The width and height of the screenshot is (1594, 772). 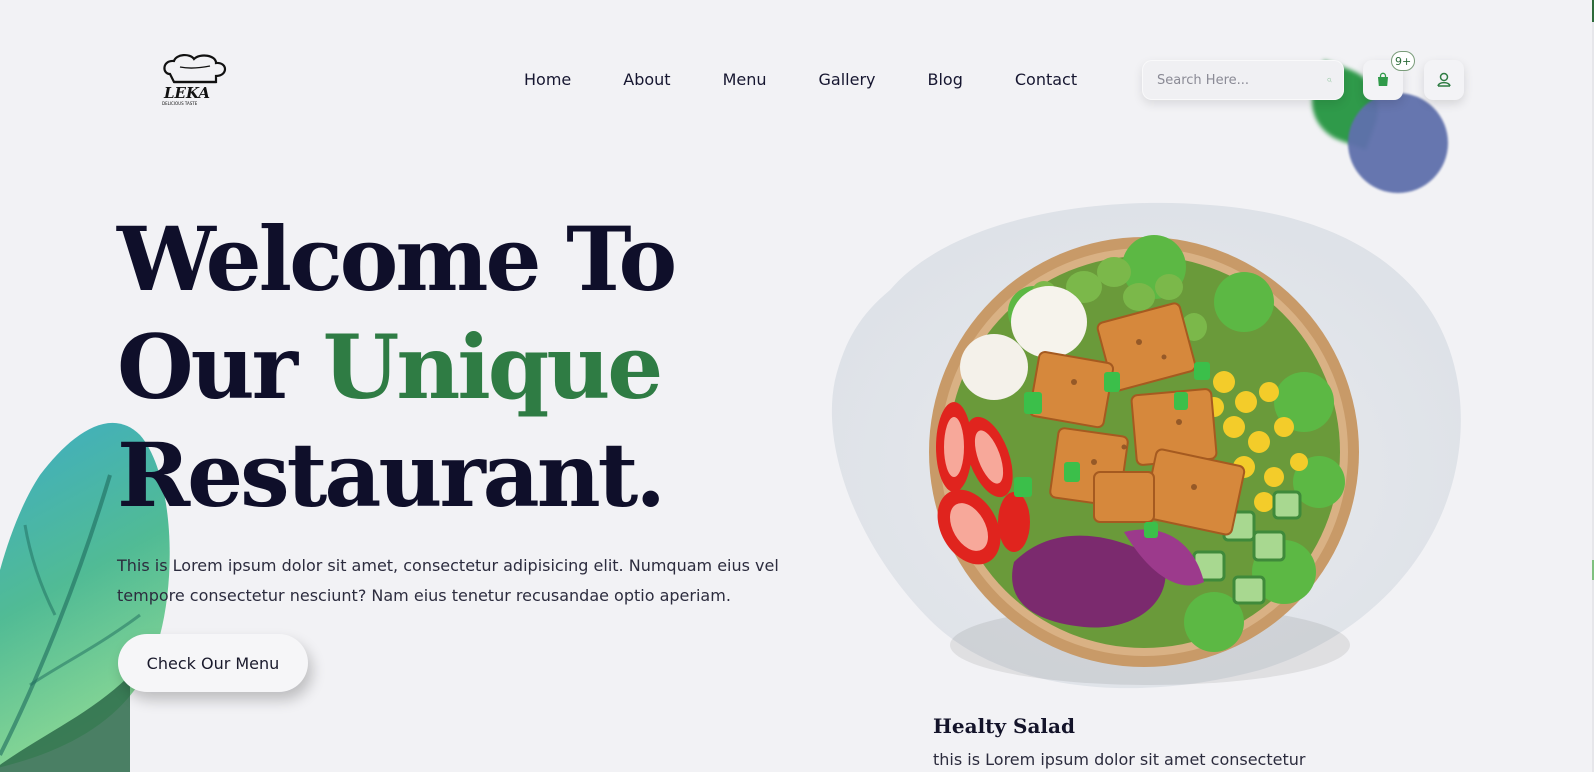 I want to click on search-box, so click(x=1243, y=80).